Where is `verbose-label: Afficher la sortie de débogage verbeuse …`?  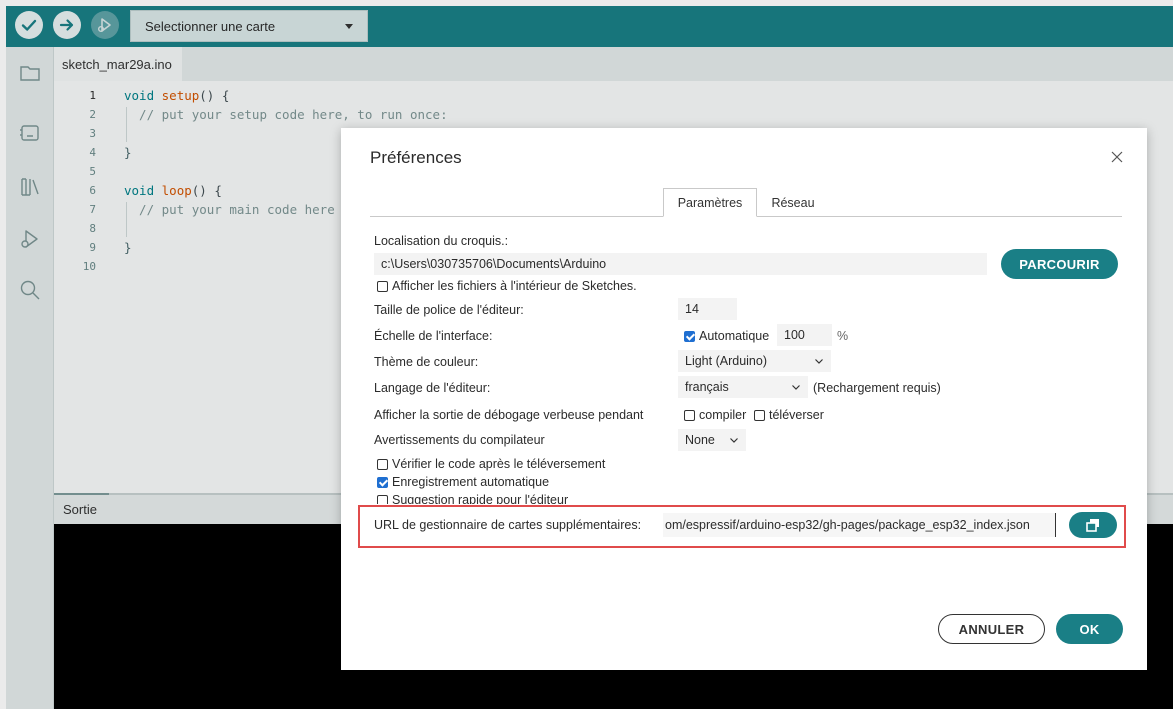 verbose-label: Afficher la sortie de débogage verbeuse … is located at coordinates (509, 415).